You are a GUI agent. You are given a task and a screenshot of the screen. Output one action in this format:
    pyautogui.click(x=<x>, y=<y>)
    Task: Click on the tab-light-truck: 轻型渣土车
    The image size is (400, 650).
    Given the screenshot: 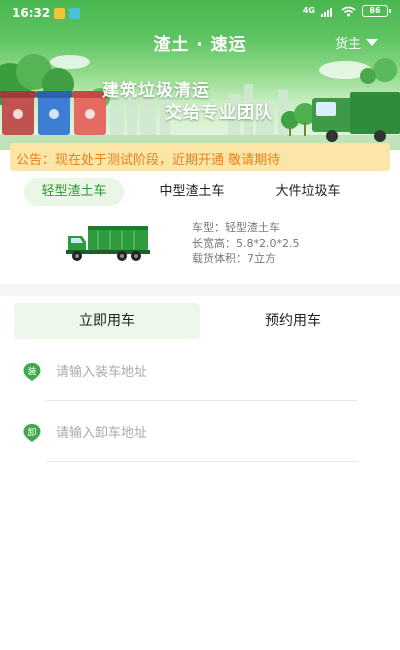 What is the action you would take?
    pyautogui.click(x=74, y=192)
    